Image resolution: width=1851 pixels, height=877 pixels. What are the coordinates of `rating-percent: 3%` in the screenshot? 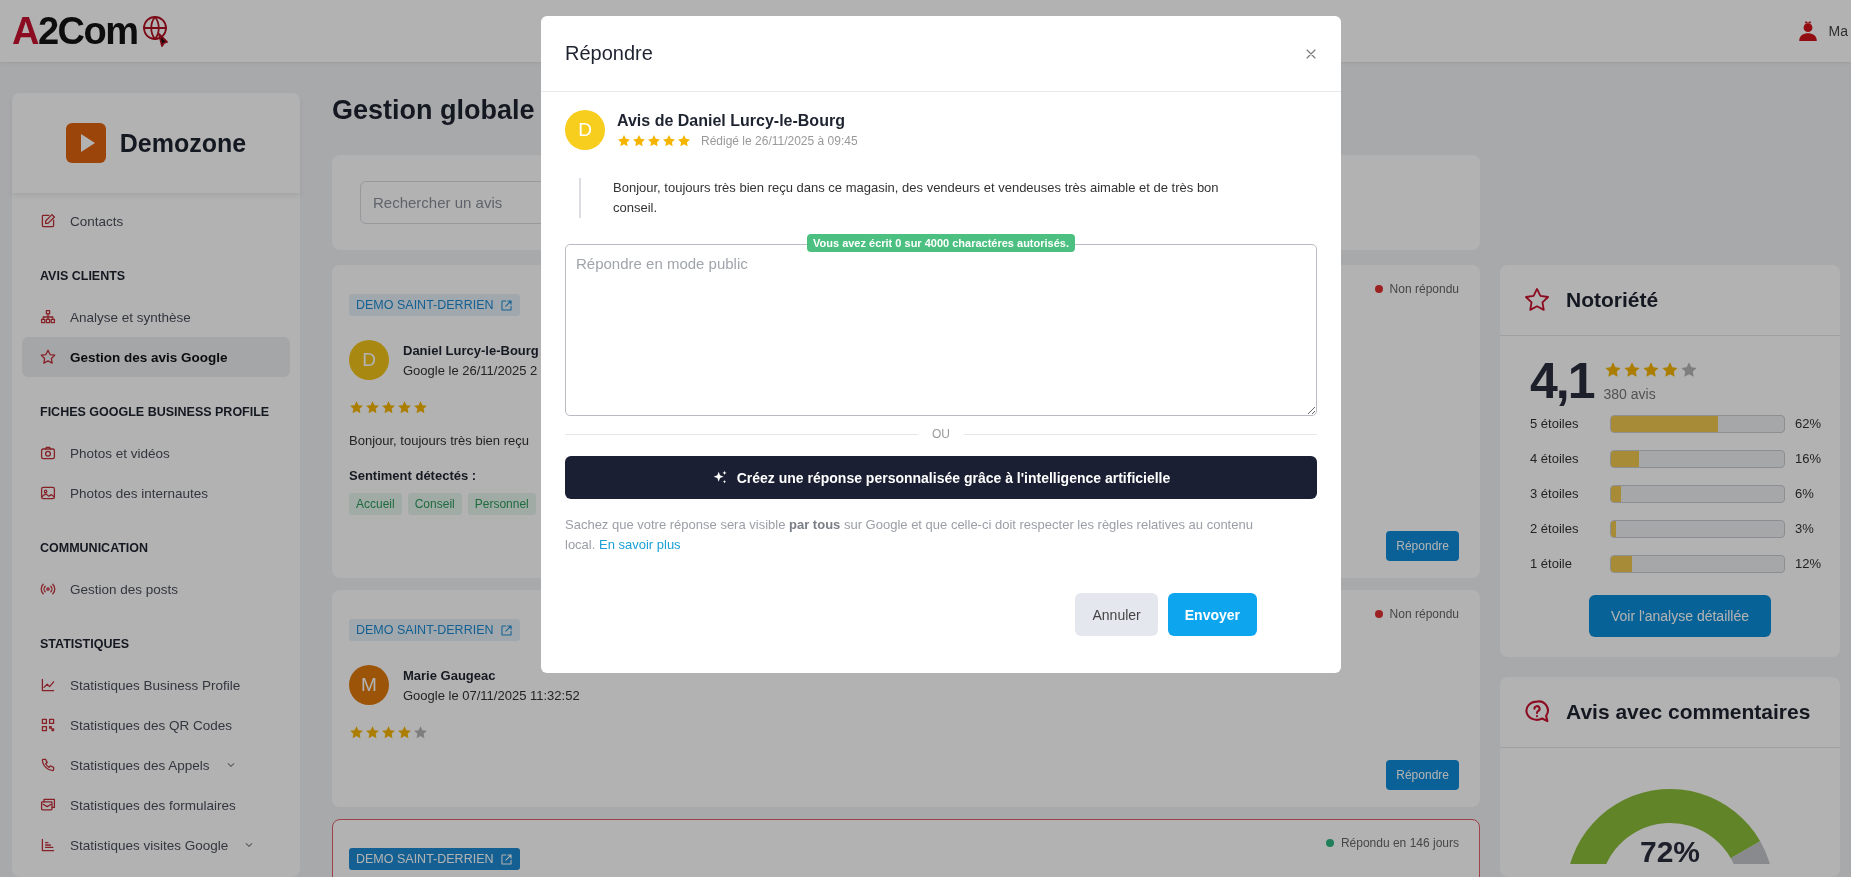 It's located at (1805, 528).